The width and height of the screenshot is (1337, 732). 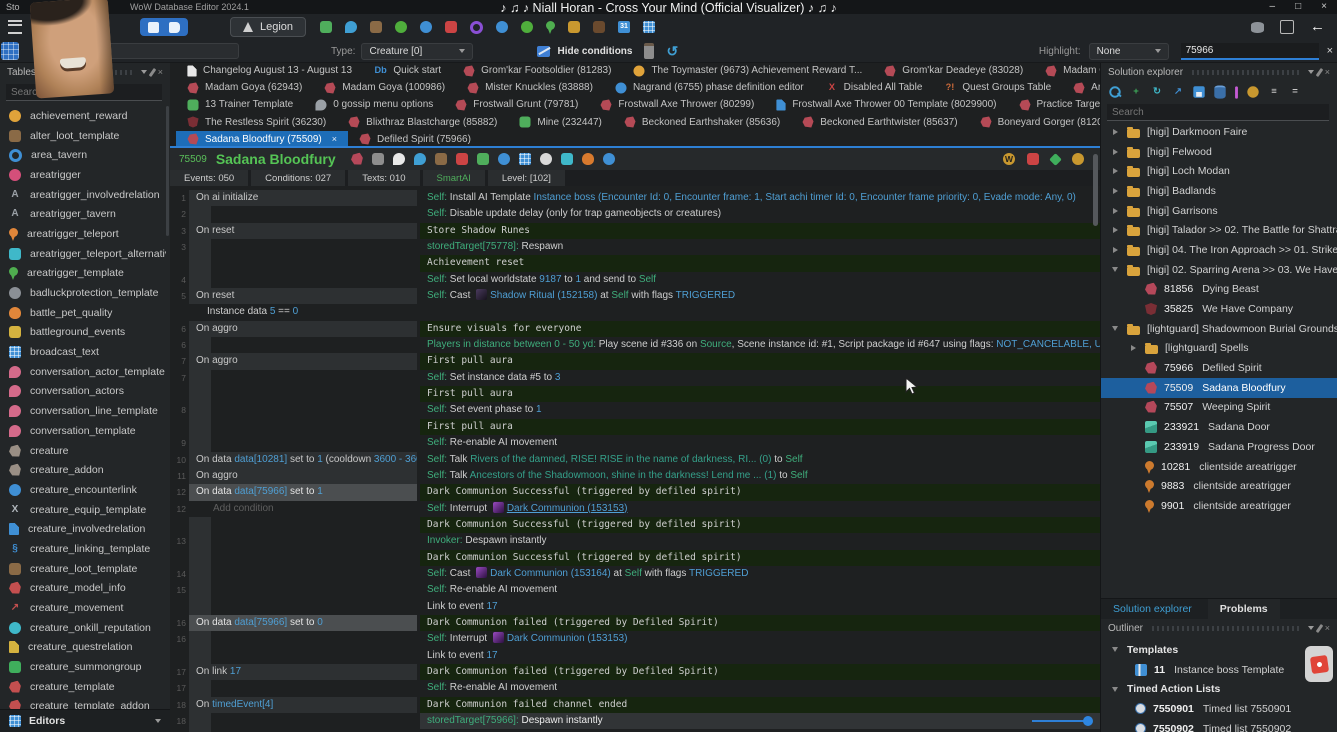 What do you see at coordinates (1219, 467) in the screenshot?
I see `tree-item-10281: 10281 clientside areatrigger` at bounding box center [1219, 467].